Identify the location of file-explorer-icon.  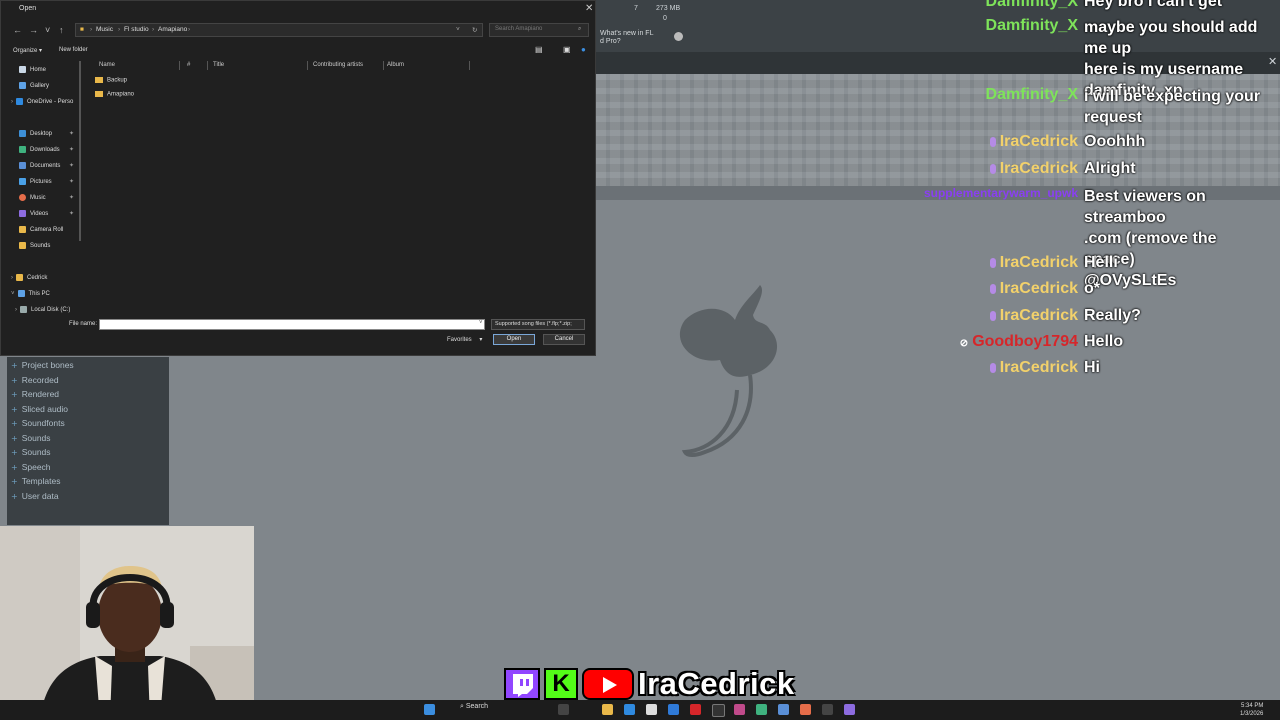
(607, 709).